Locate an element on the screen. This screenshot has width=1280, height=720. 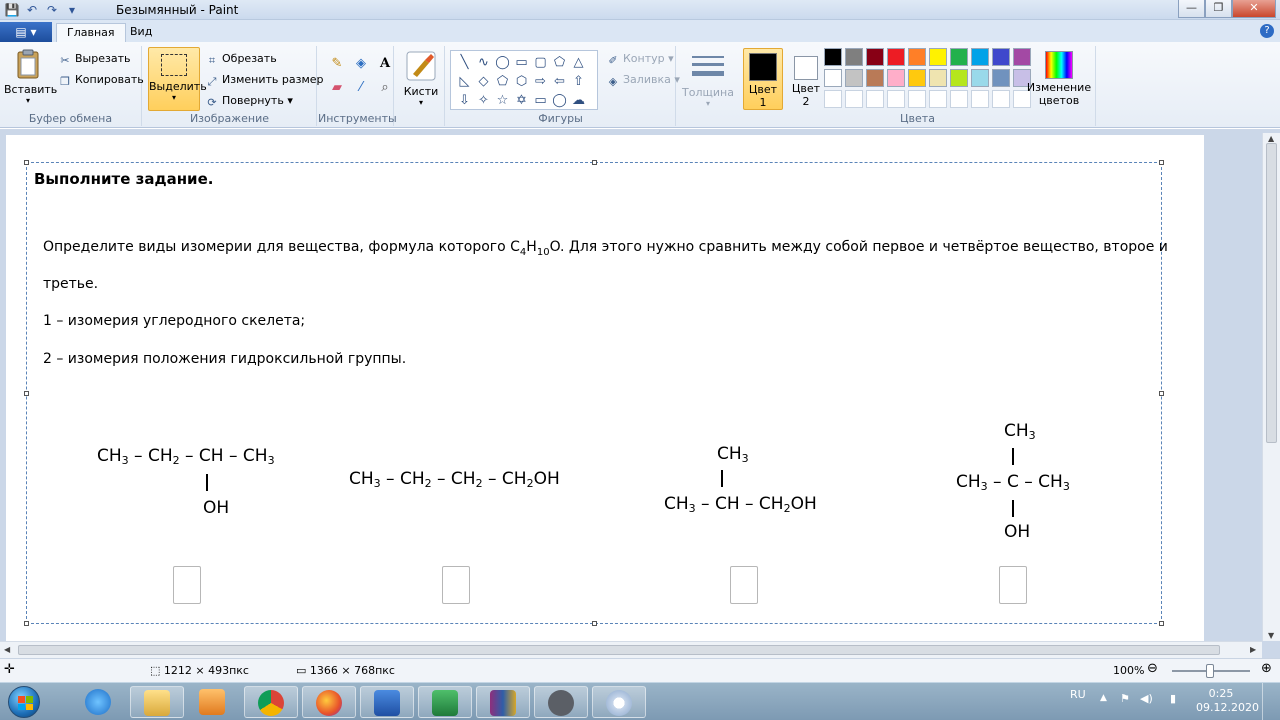
vertical-scroll-thumb is located at coordinates (1271, 293).